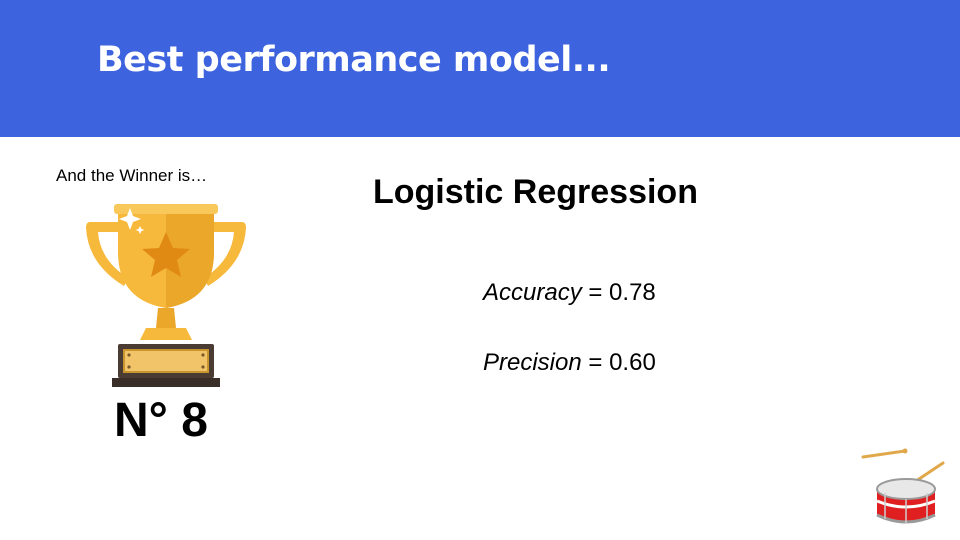 This screenshot has height=540, width=960. Describe the element at coordinates (166, 295) in the screenshot. I see `trophy-icon` at that location.